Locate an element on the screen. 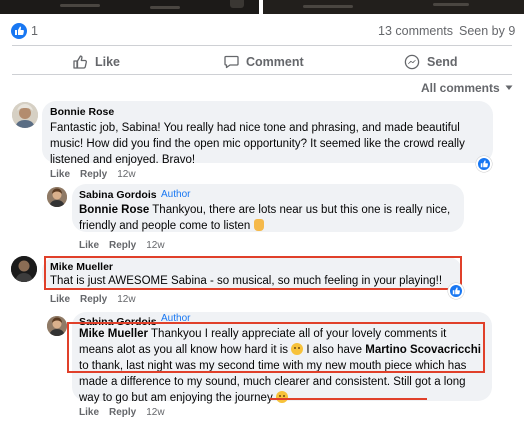 This screenshot has height=427, width=524. media-strip is located at coordinates (262, 7).